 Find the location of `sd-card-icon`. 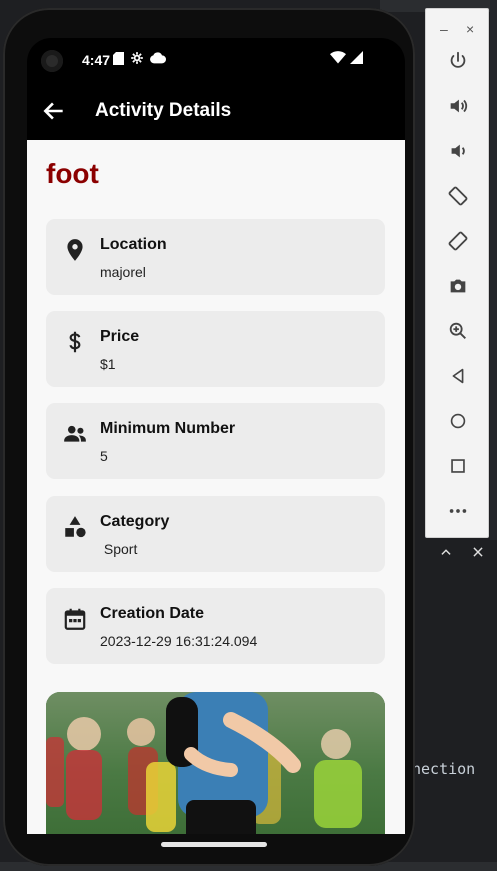

sd-card-icon is located at coordinates (118, 58).